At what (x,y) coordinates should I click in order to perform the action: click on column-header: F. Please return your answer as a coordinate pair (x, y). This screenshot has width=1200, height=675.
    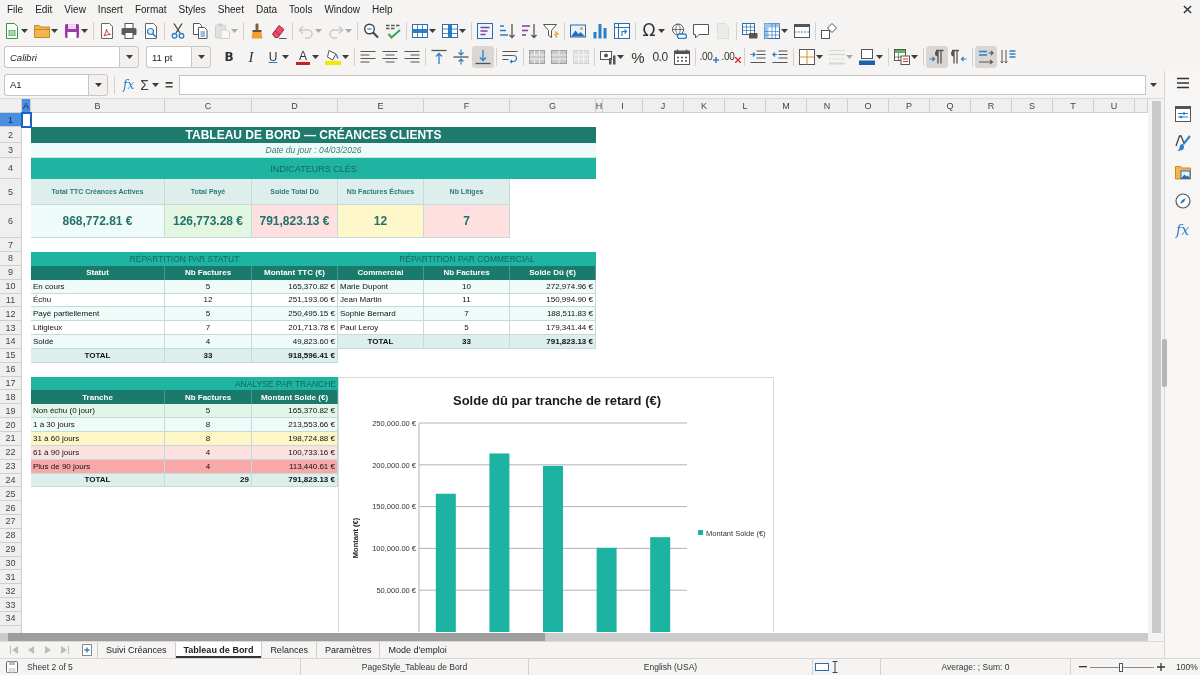
    Looking at the image, I should click on (467, 106).